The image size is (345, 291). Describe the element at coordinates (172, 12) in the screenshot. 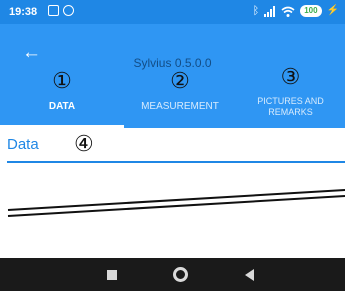

I see `status-bar: 19:38 ᛒ 100 ⚡` at that location.